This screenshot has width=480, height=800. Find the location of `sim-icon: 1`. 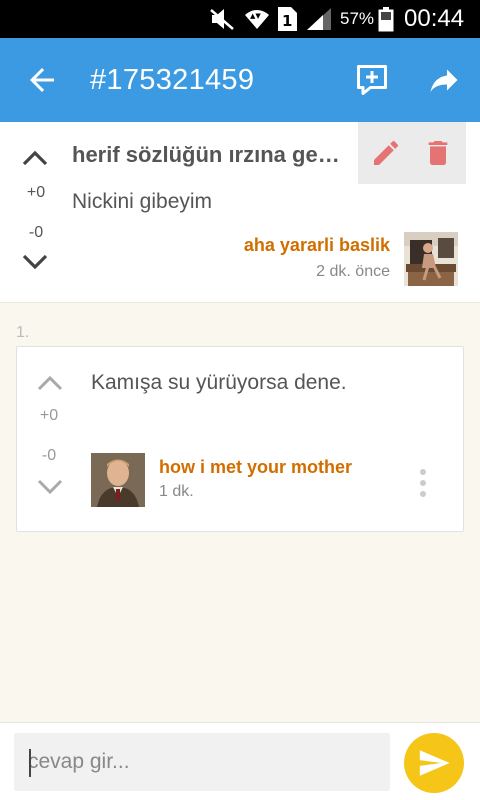

sim-icon: 1 is located at coordinates (287, 19).